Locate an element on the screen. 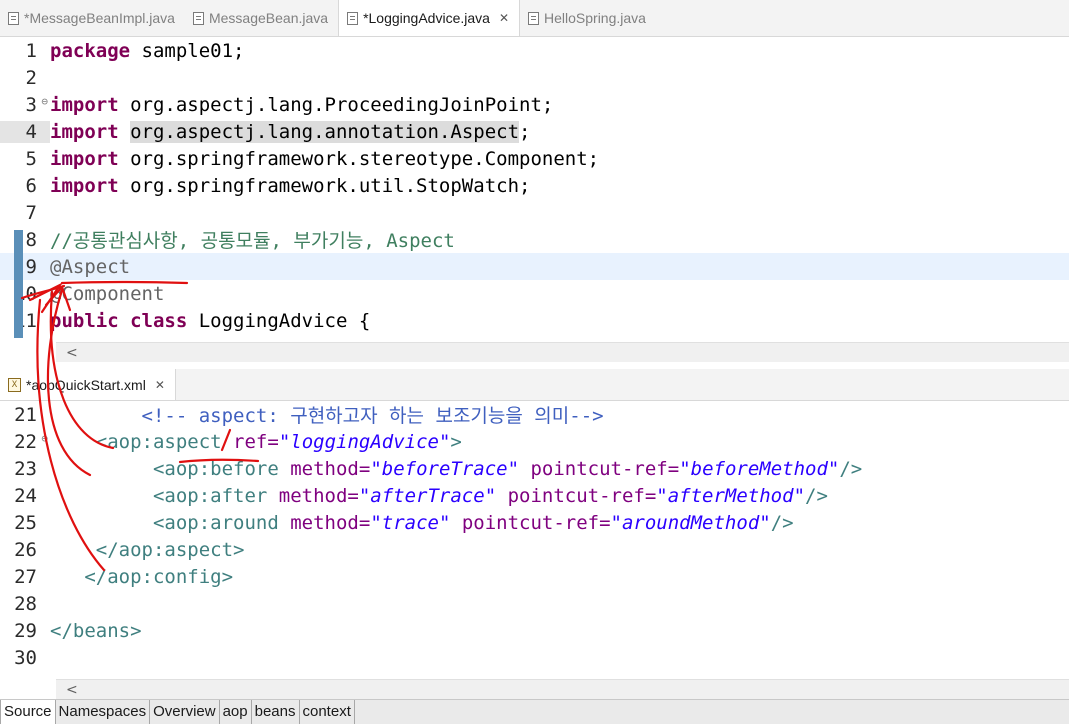  line-number: 1 is located at coordinates (31, 50).